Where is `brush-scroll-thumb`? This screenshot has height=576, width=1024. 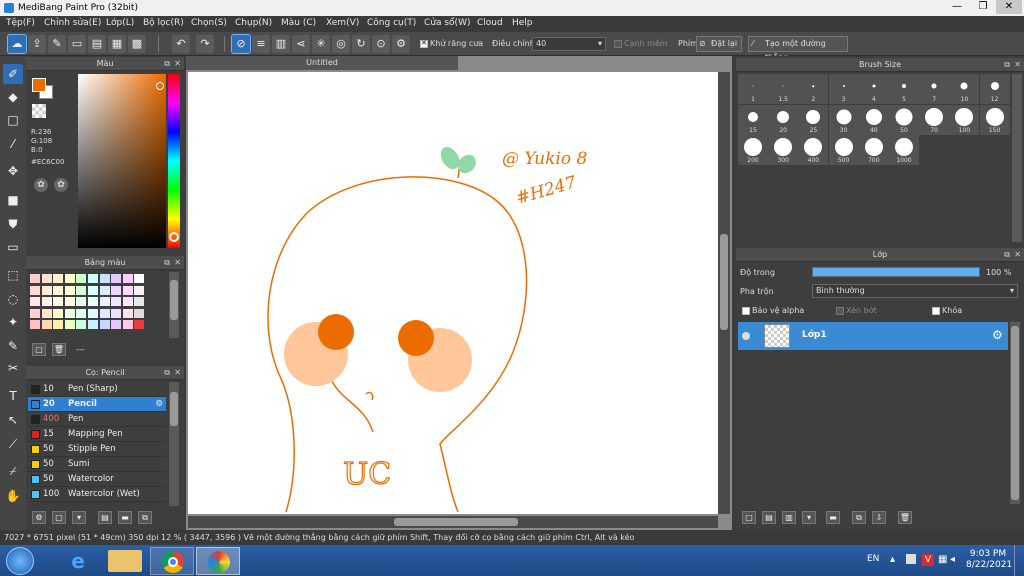
brush-scroll-thumb is located at coordinates (174, 409).